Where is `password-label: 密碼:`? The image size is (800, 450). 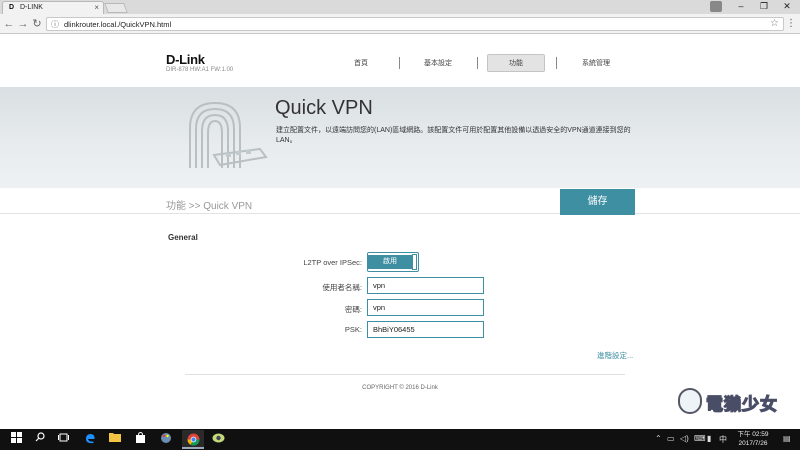 password-label: 密碼: is located at coordinates (353, 309).